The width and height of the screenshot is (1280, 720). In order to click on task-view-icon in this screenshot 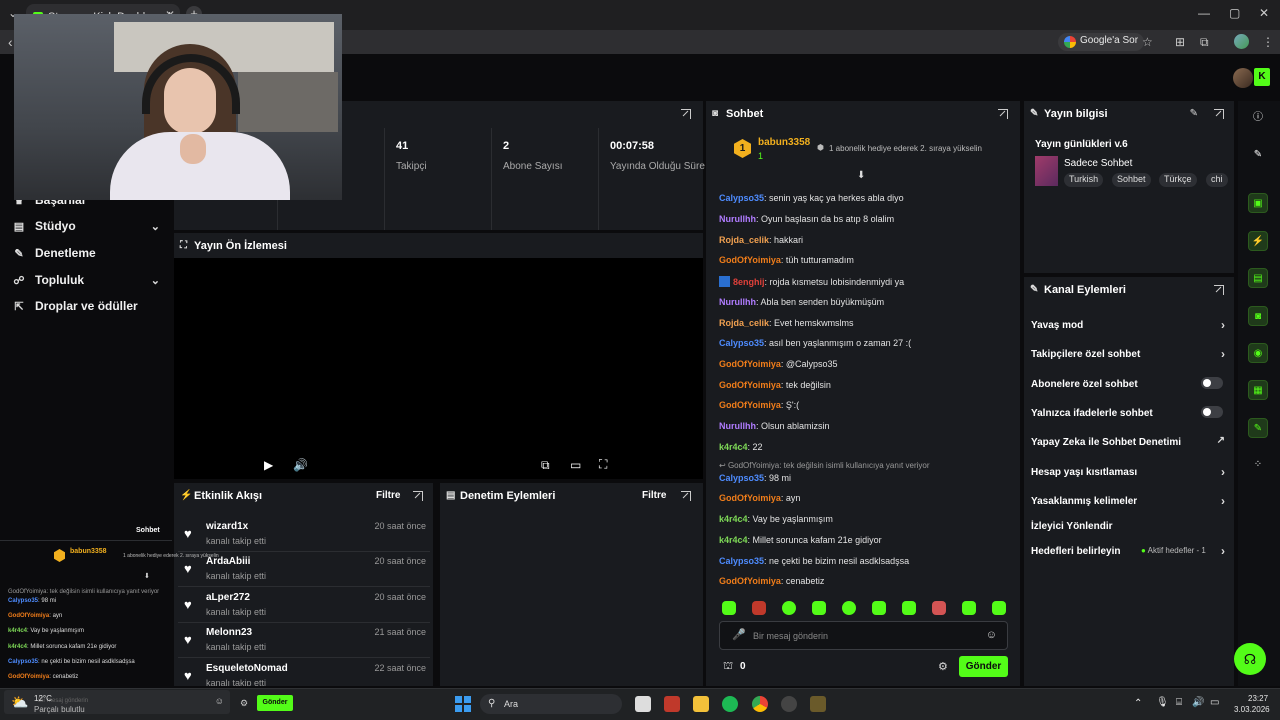, I will do `click(643, 704)`.